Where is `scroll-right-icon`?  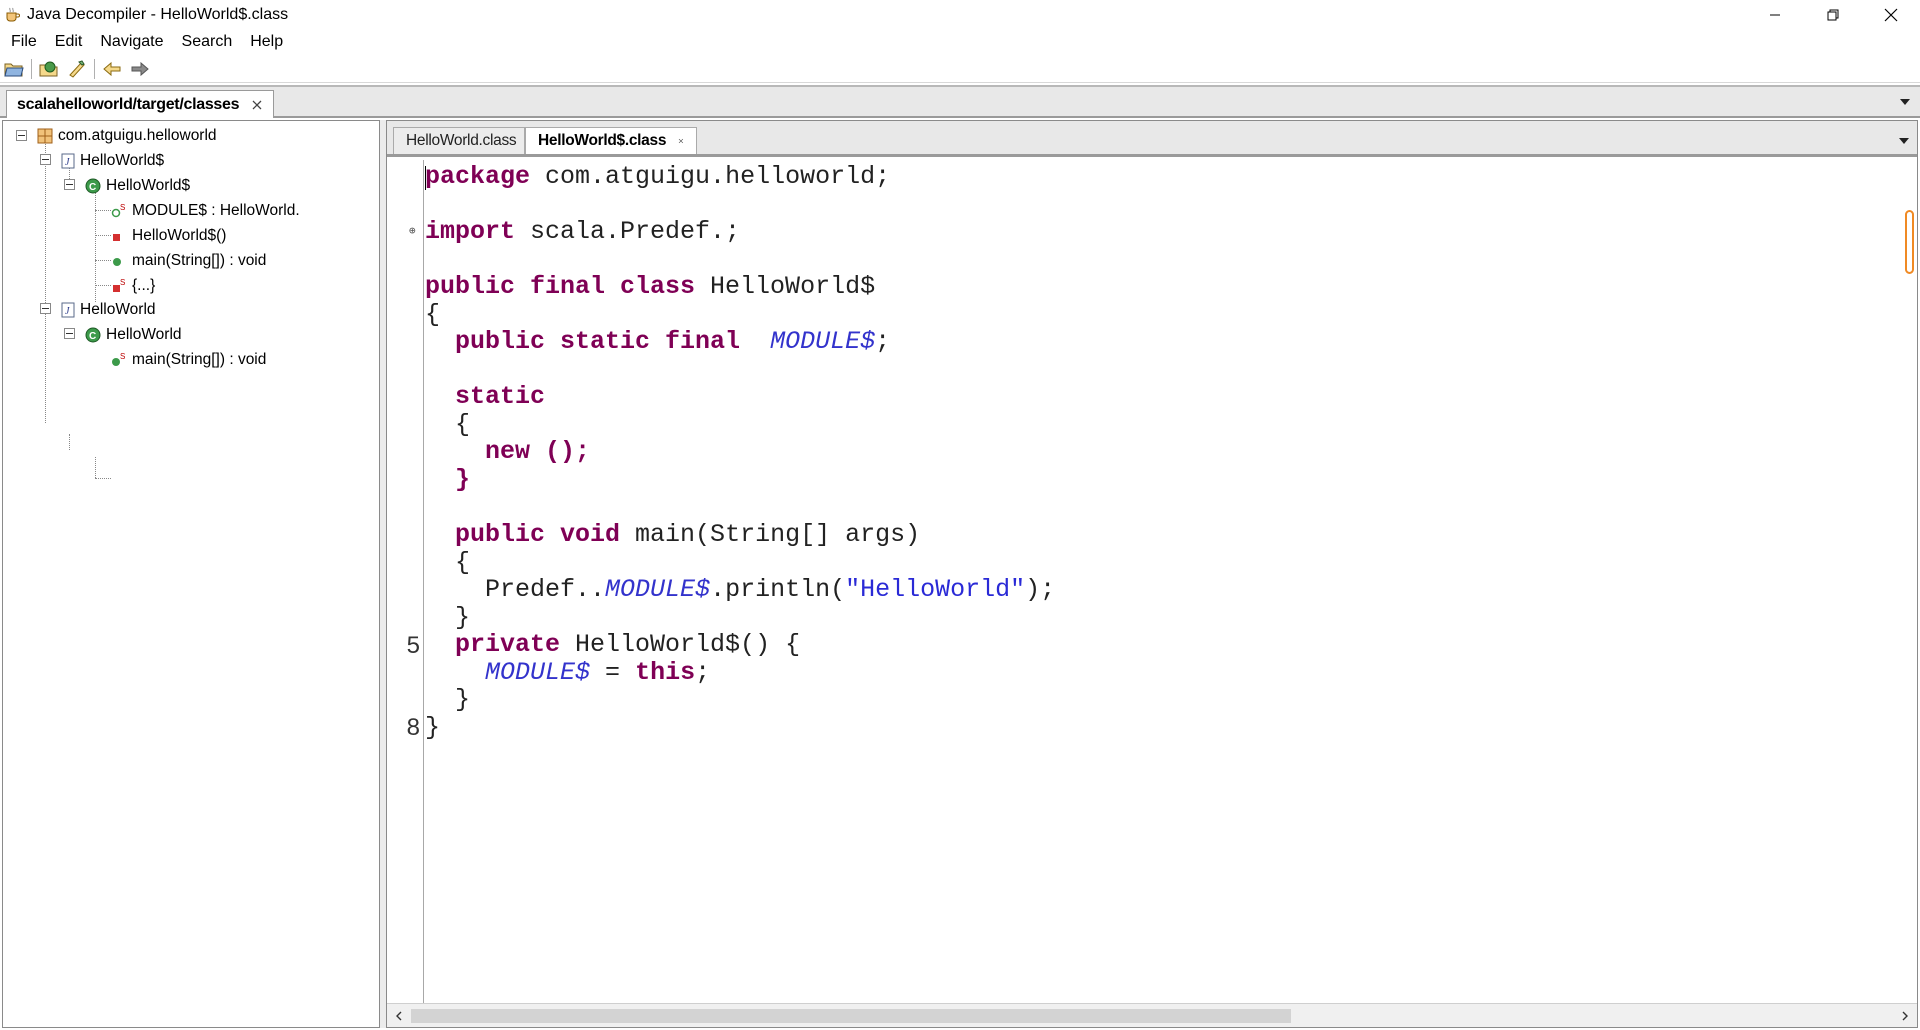
scroll-right-icon is located at coordinates (1905, 1016).